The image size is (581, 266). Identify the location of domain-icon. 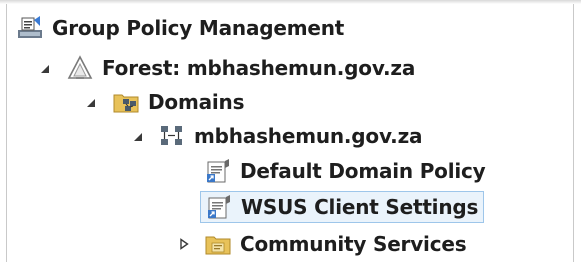
(171, 135).